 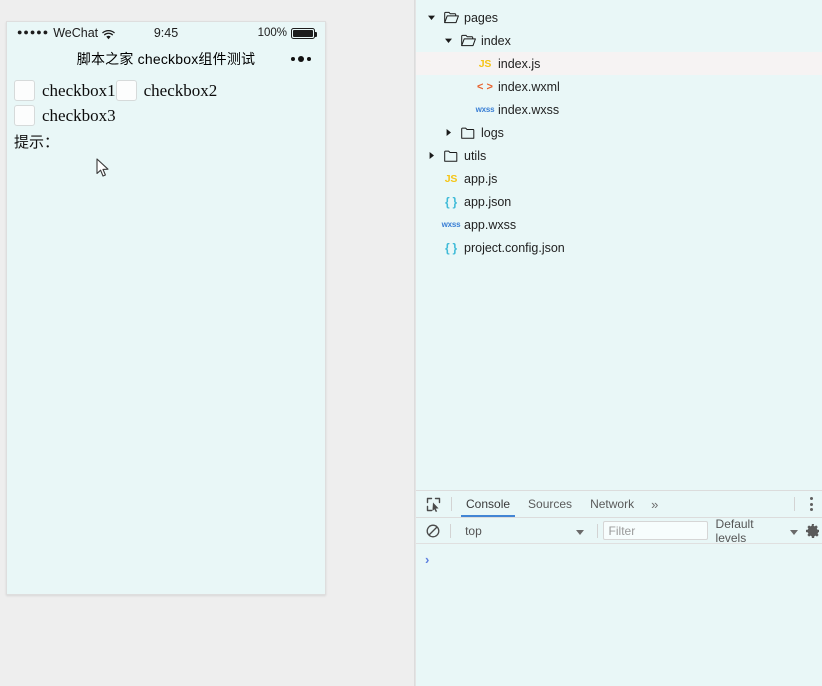 What do you see at coordinates (619, 247) in the screenshot?
I see `file-tree-row-project-config-json: { } project.config.json` at bounding box center [619, 247].